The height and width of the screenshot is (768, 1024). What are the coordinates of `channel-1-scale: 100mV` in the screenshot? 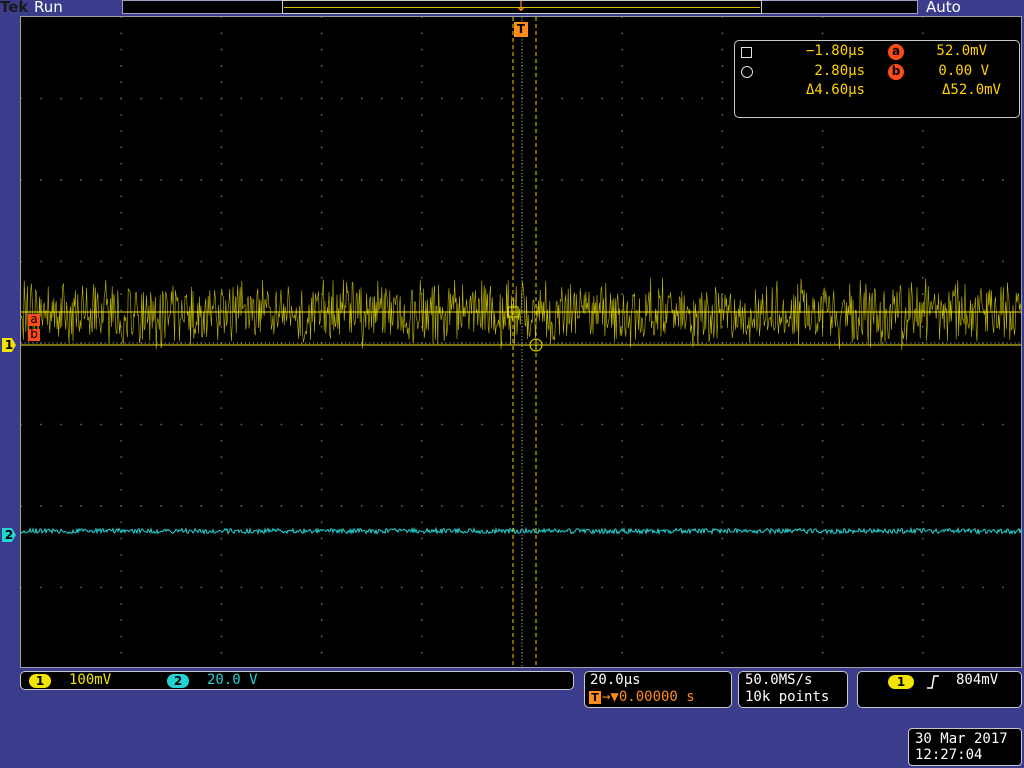 It's located at (90, 680).